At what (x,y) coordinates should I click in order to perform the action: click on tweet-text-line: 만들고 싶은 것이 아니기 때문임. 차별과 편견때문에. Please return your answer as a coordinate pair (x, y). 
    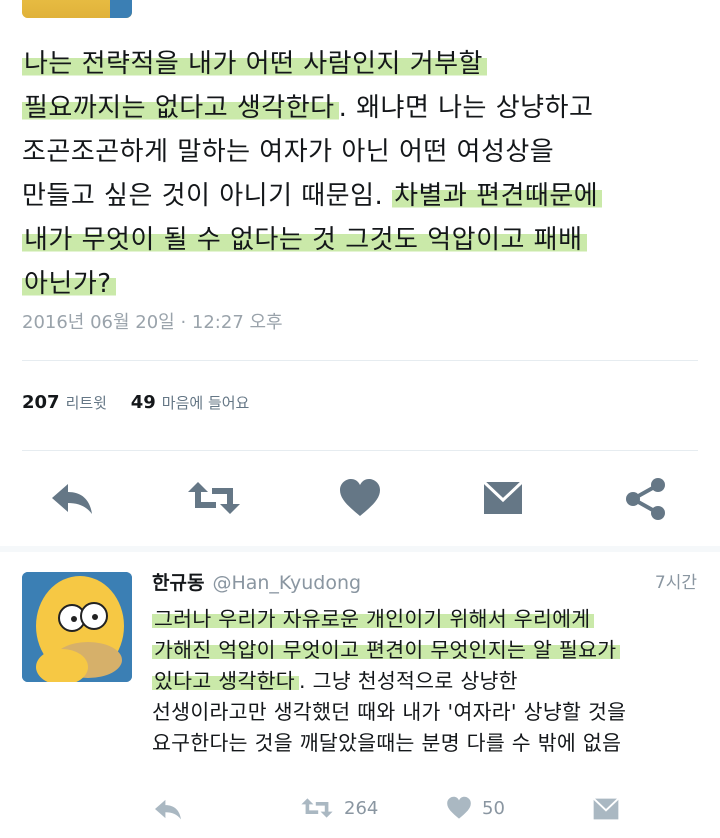
    Looking at the image, I should click on (362, 196).